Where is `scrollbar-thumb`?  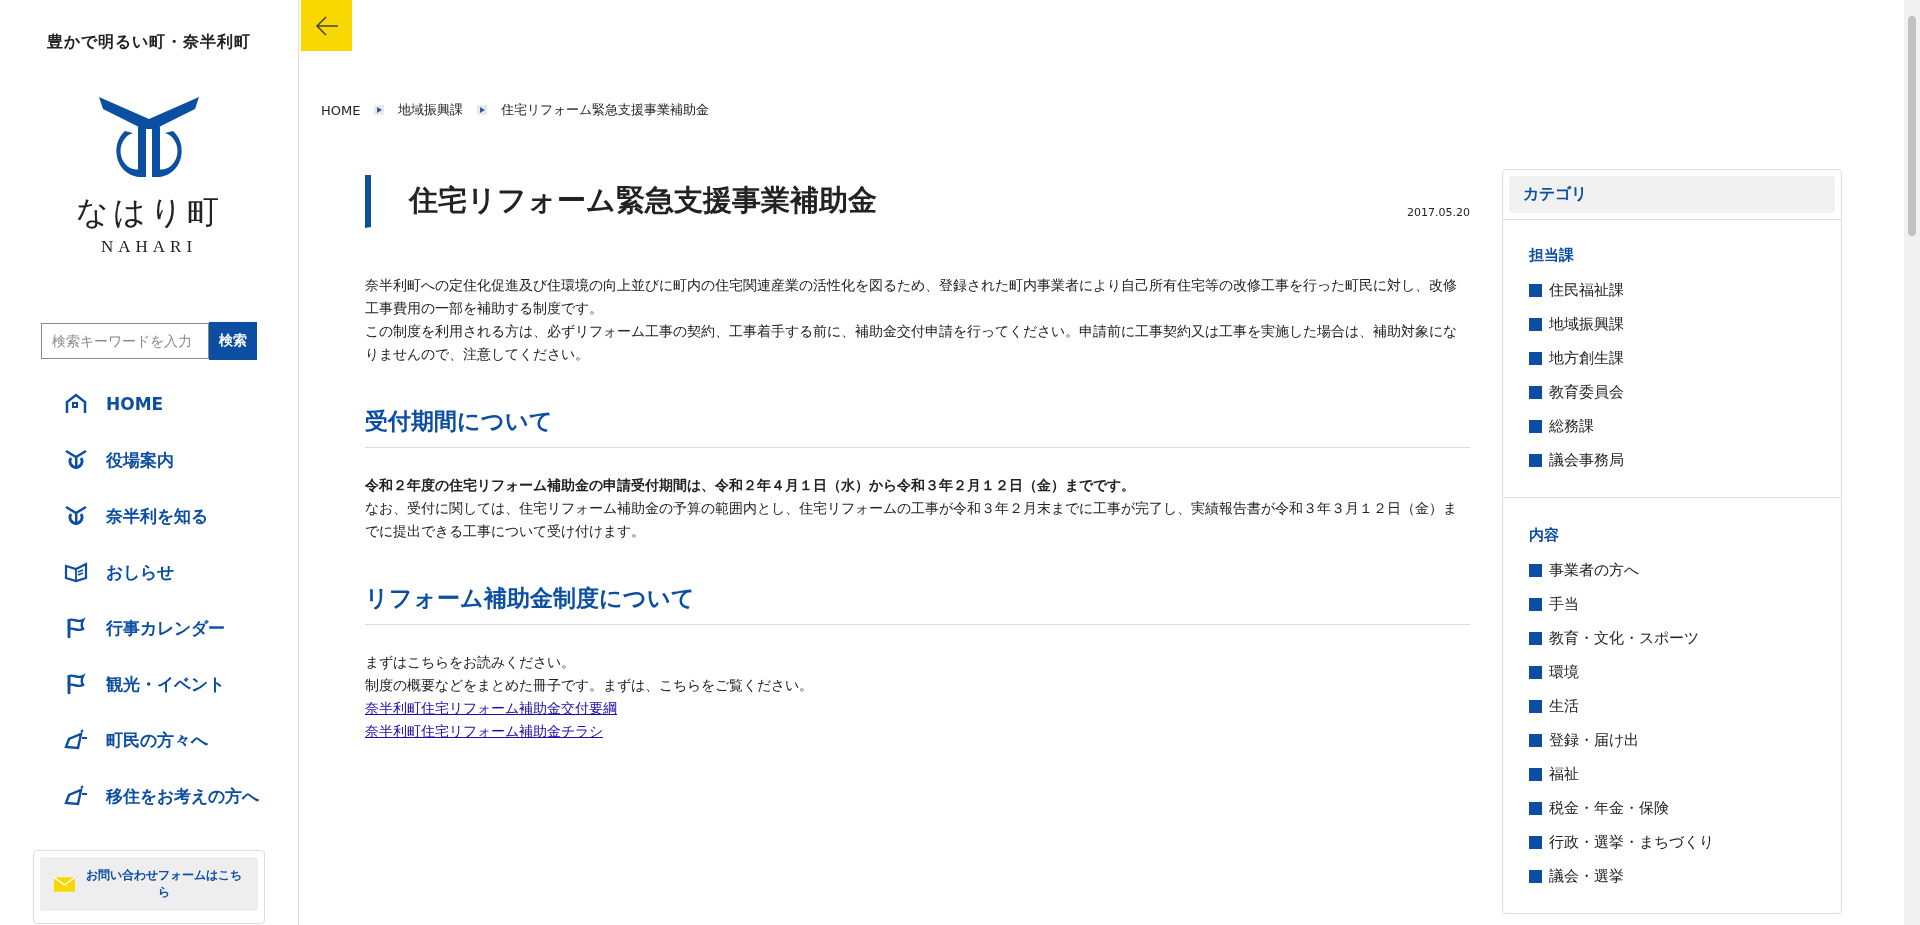
scrollbar-thumb is located at coordinates (1912, 126).